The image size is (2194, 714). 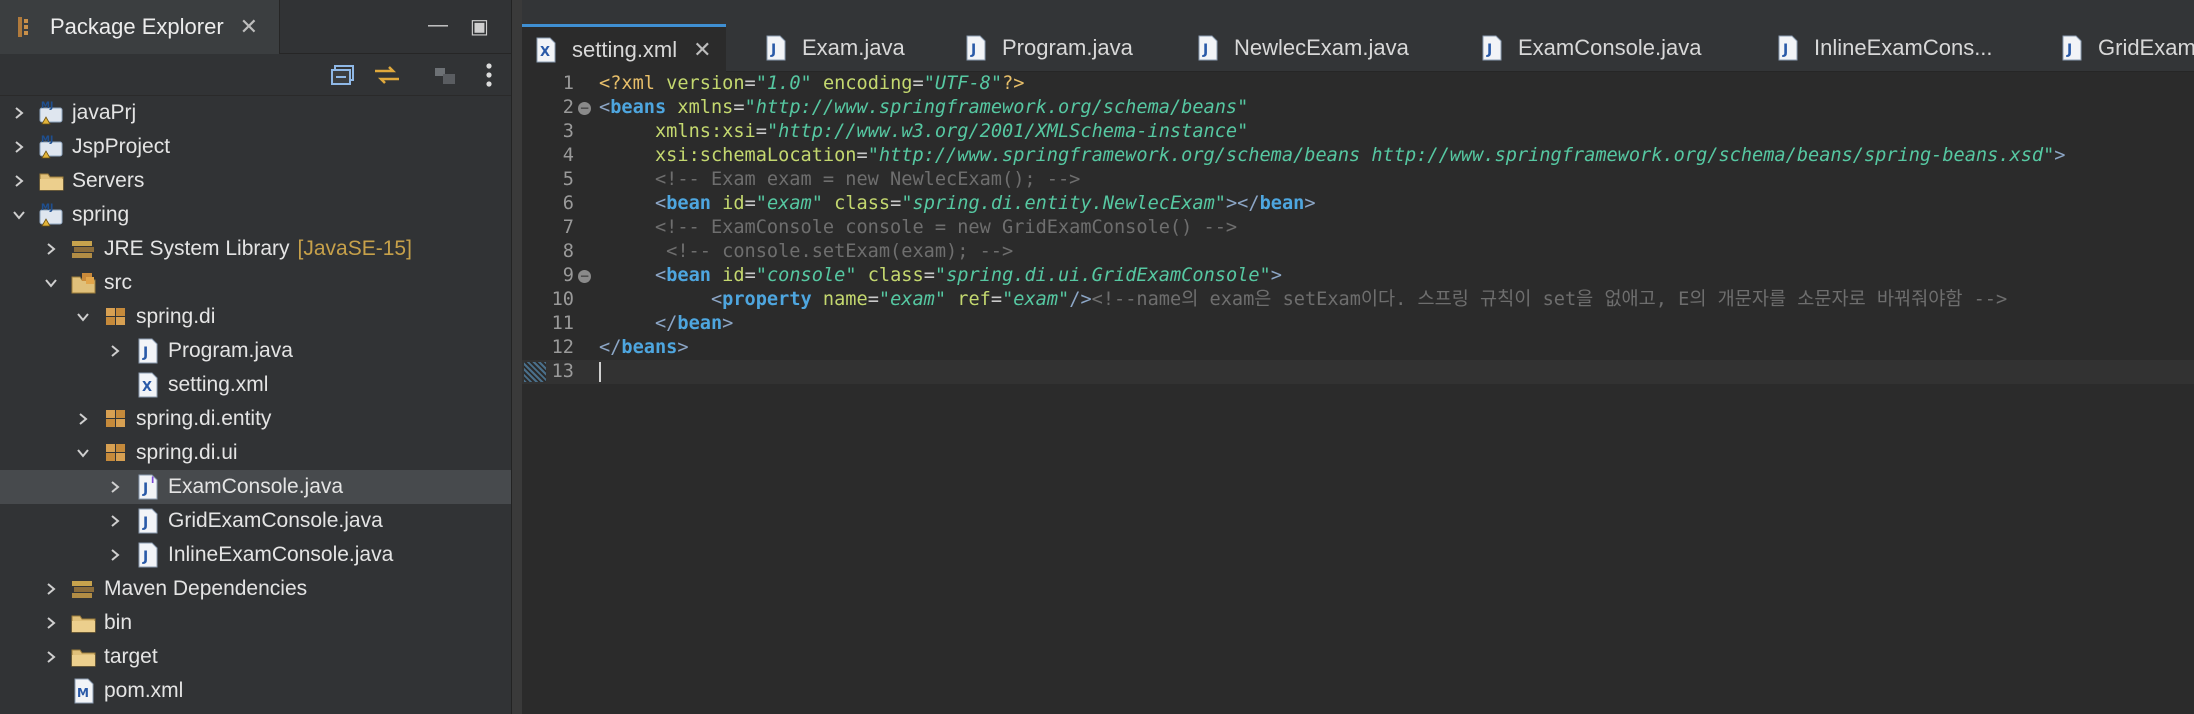 What do you see at coordinates (1358, 372) in the screenshot?
I see `code-line: 13` at bounding box center [1358, 372].